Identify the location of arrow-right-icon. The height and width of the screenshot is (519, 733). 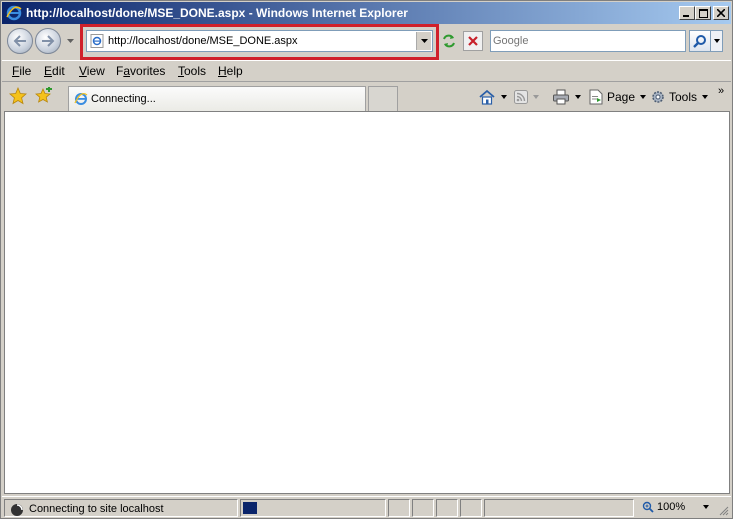
(48, 41).